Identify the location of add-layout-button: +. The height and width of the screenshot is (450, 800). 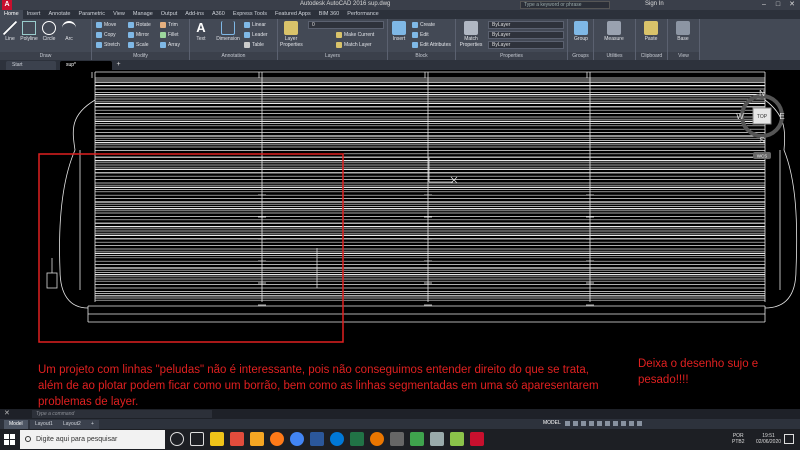
(92, 424).